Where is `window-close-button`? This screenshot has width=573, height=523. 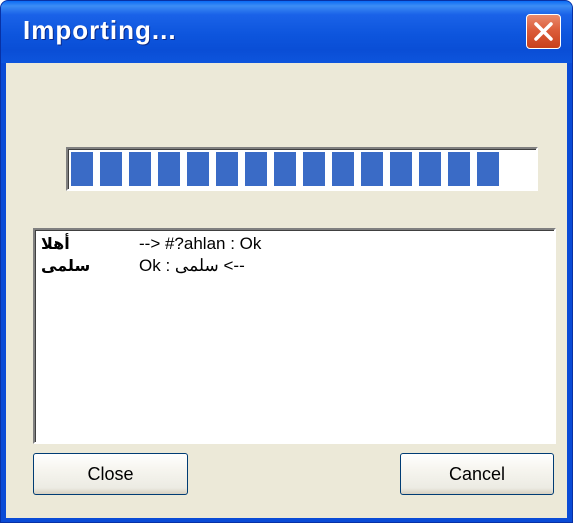 window-close-button is located at coordinates (543, 31).